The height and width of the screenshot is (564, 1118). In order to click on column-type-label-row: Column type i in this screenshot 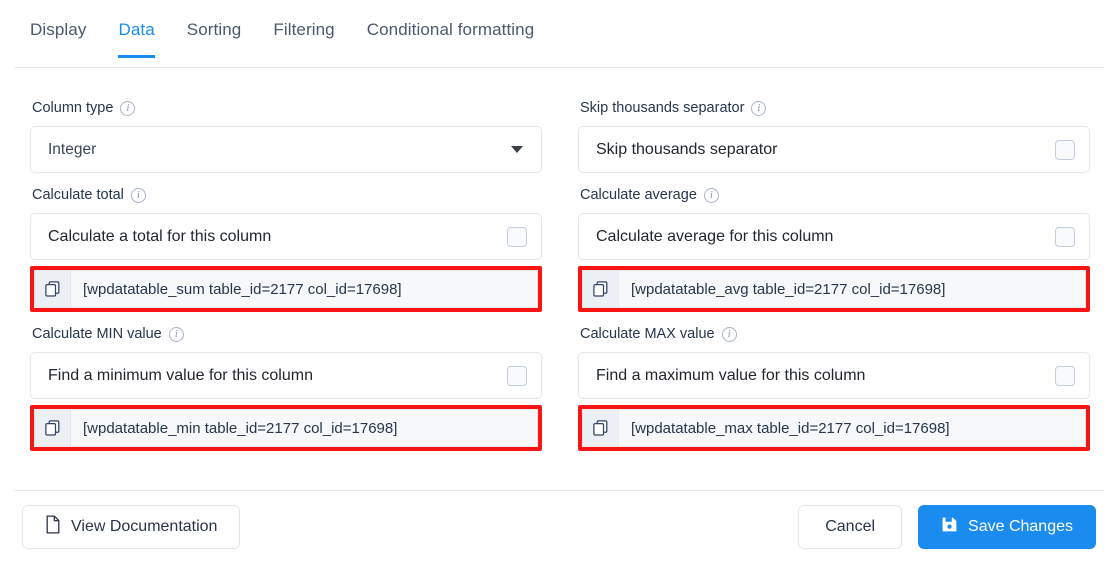, I will do `click(287, 108)`.